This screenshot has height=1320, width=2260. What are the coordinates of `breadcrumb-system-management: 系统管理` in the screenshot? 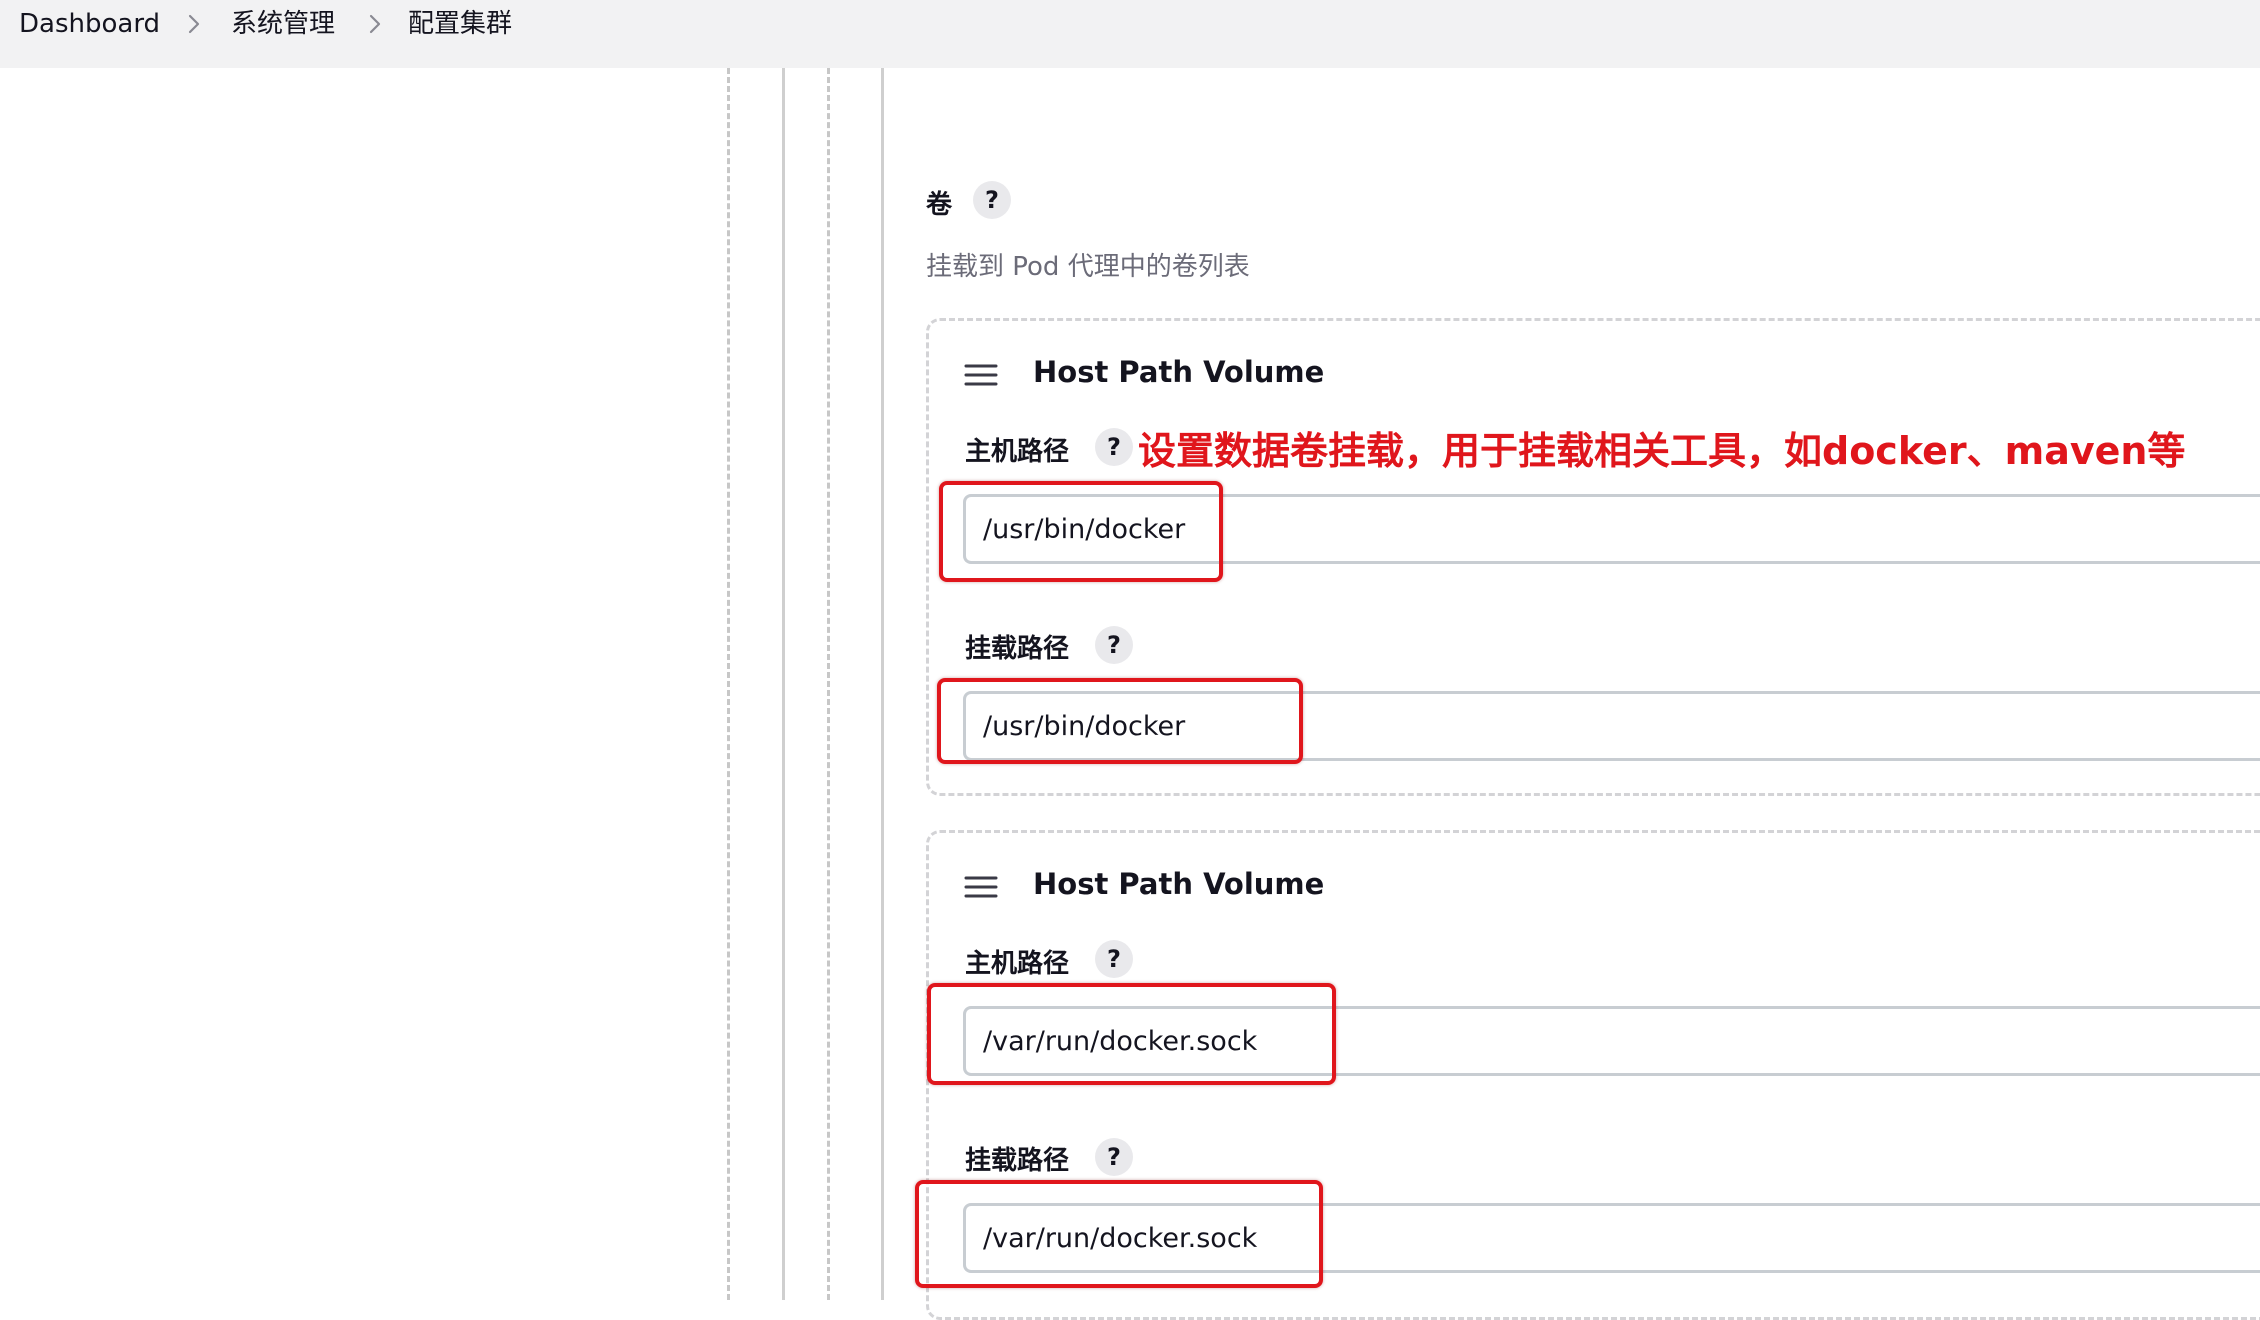 It's located at (283, 24).